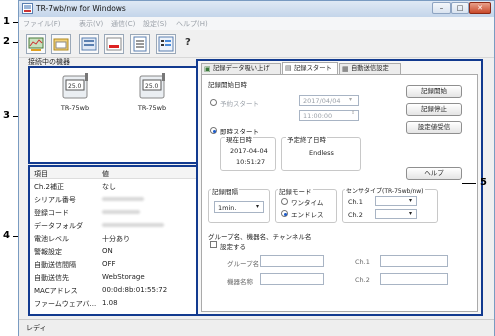 The width and height of the screenshot is (495, 336). Describe the element at coordinates (105, 174) in the screenshot. I see `col-value-header: 値` at that location.